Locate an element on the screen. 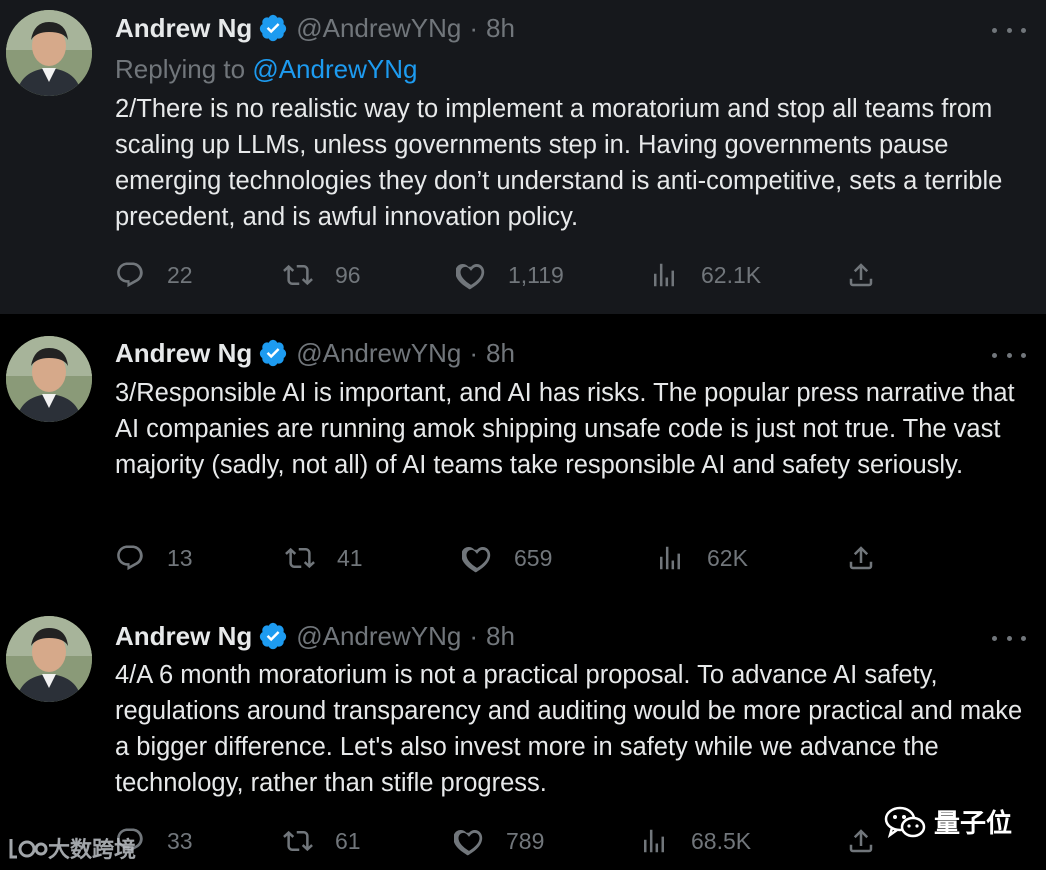 The width and height of the screenshot is (1046, 870). retweet-button: 41 is located at coordinates (324, 558).